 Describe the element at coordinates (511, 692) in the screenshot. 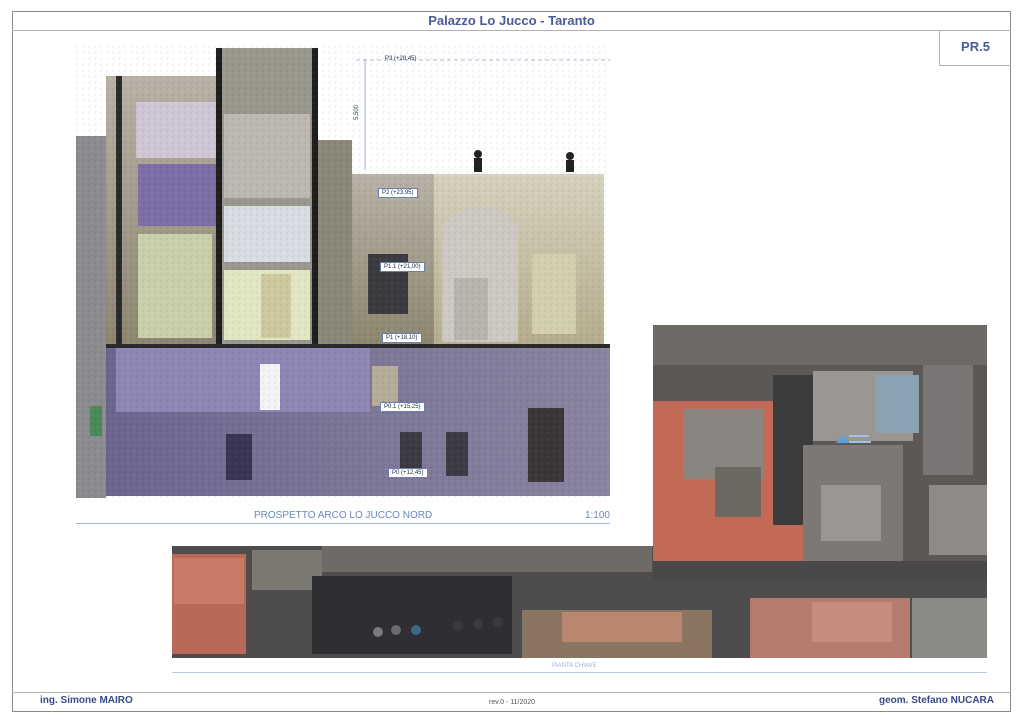

I see `footer-divider` at that location.